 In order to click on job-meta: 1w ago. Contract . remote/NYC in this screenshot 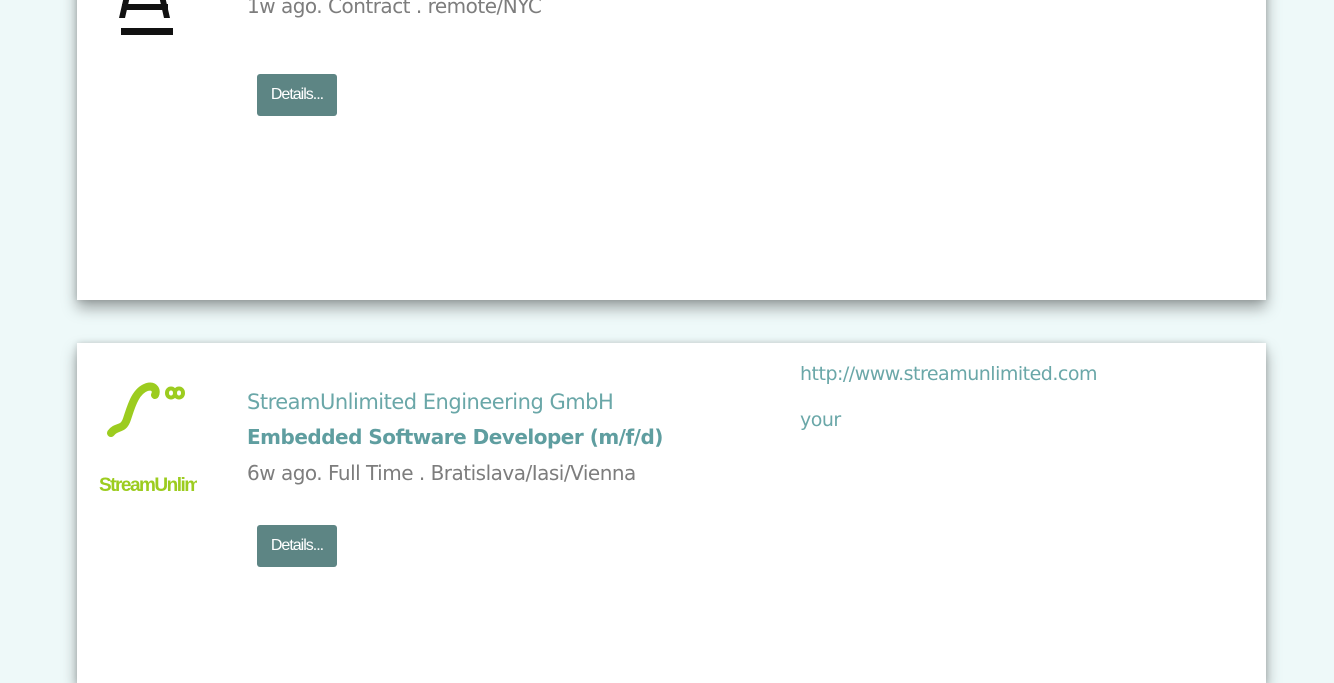, I will do `click(394, 9)`.